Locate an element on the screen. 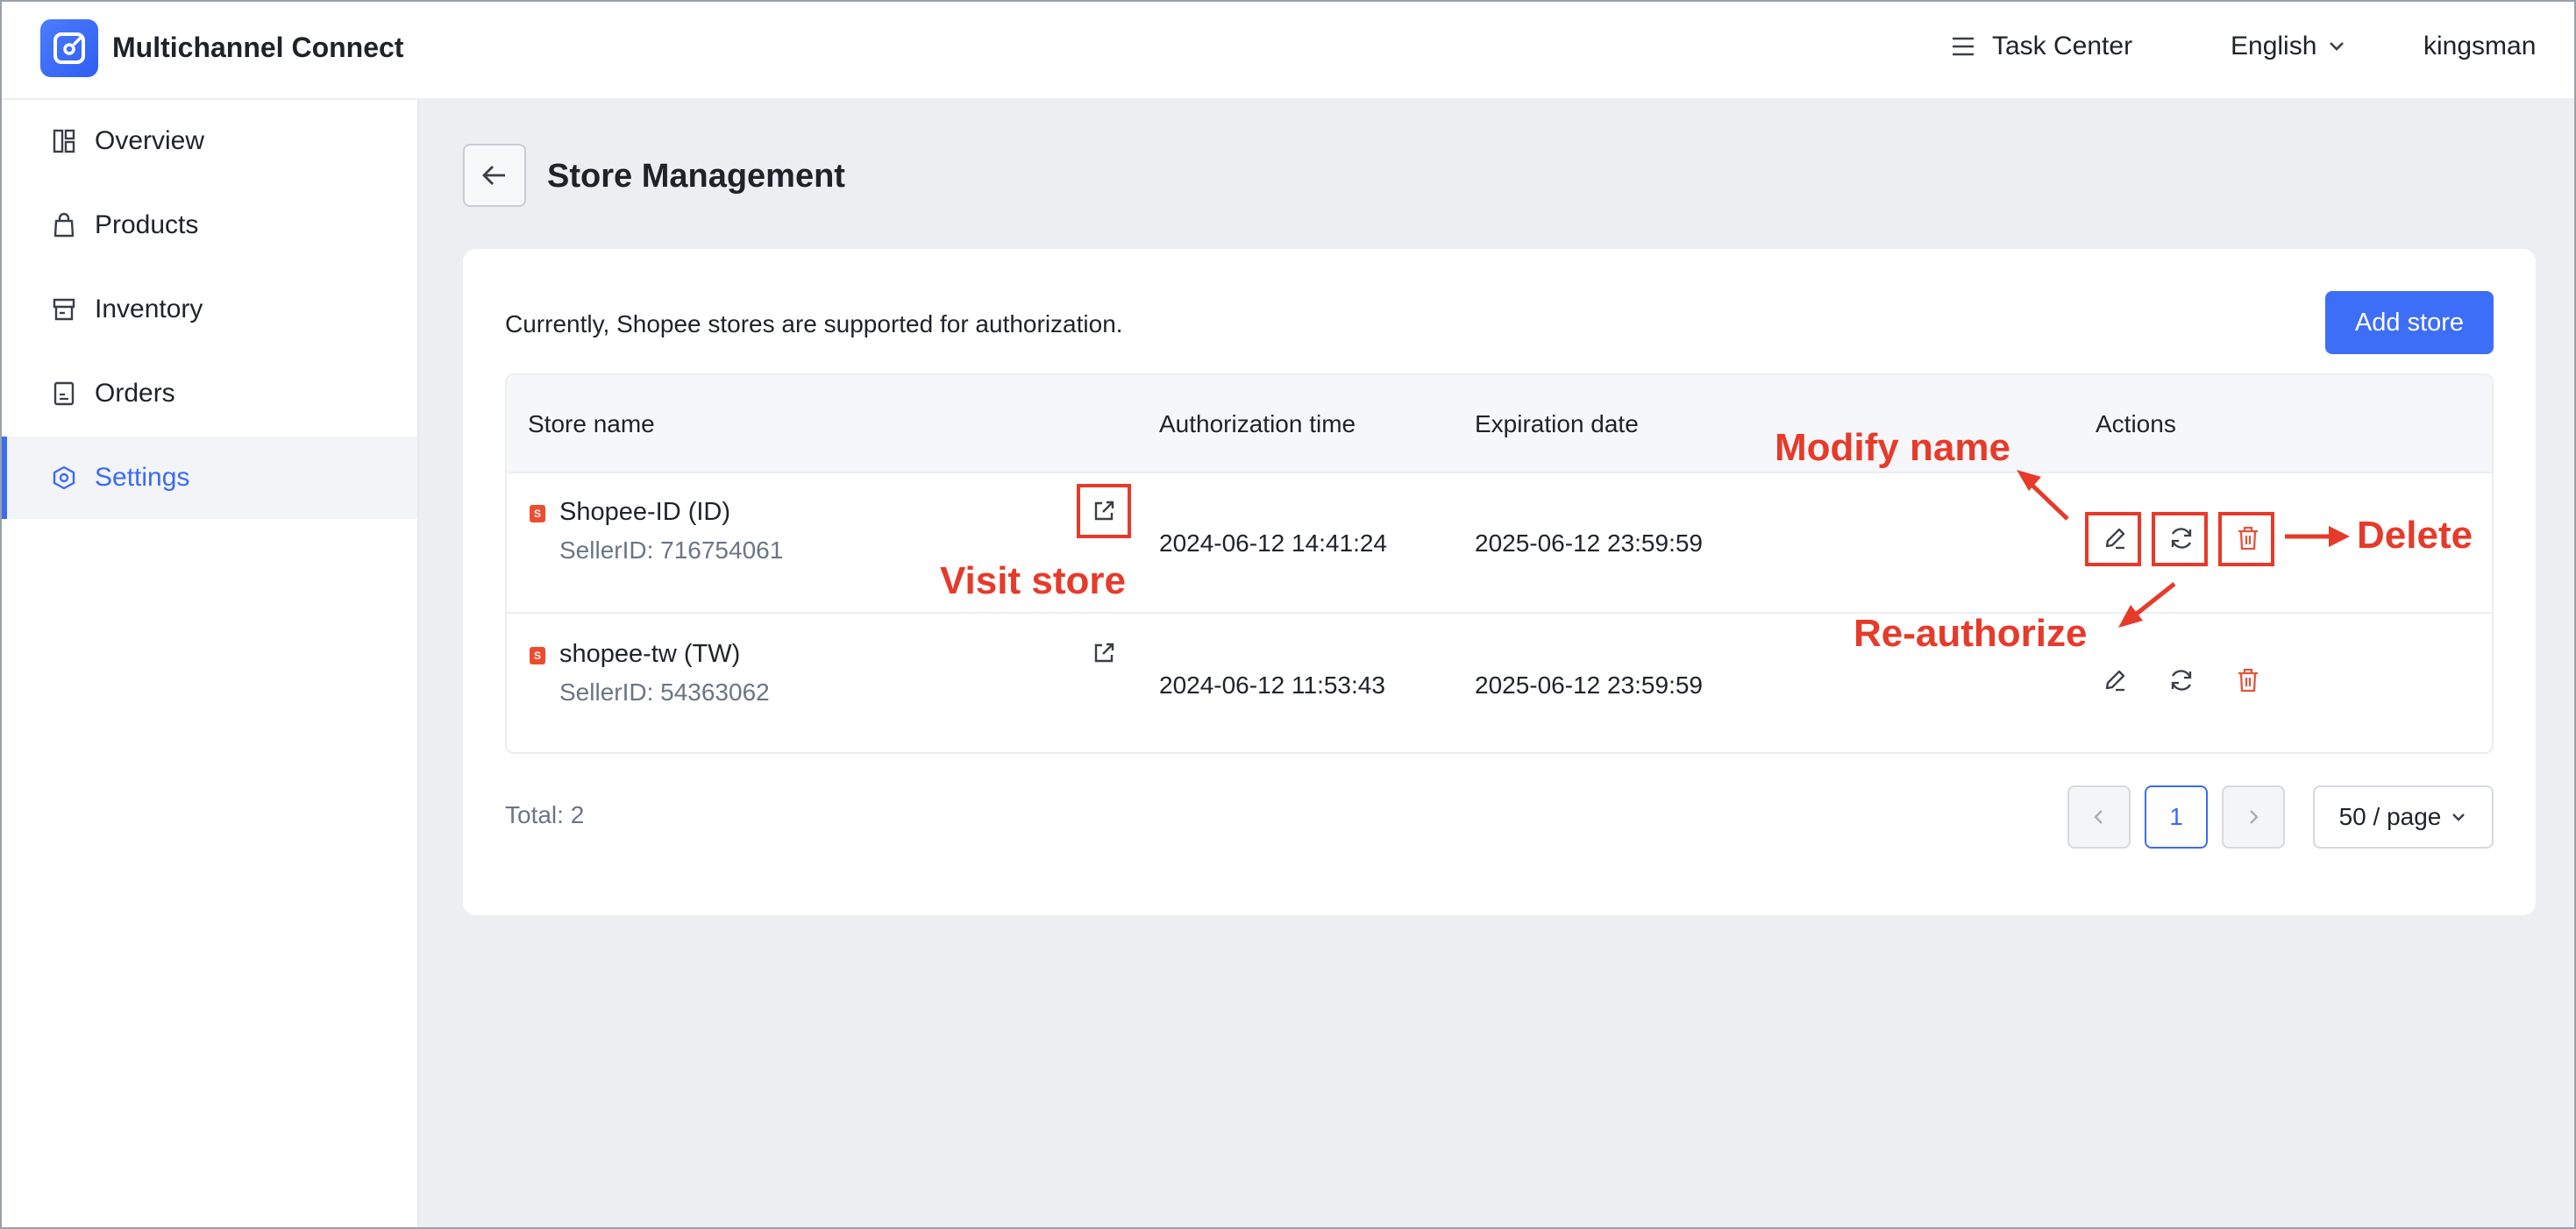 This screenshot has height=1229, width=2576. annotation-visit-store: Visit store is located at coordinates (1033, 580).